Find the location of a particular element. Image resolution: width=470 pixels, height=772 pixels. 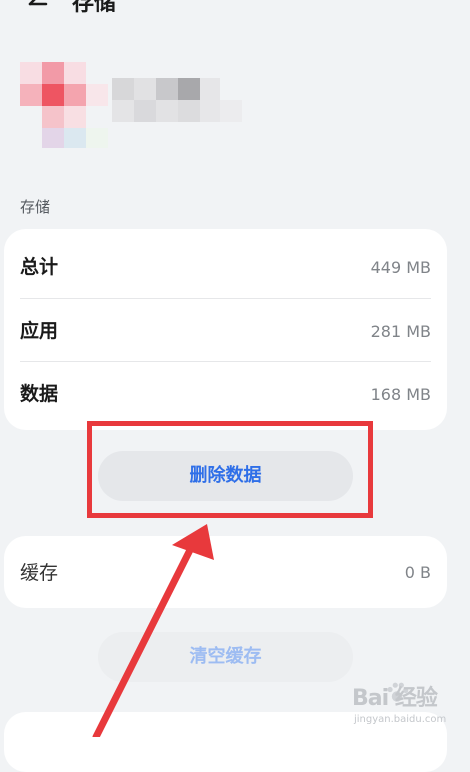

cache-value: 0 B is located at coordinates (417, 572).